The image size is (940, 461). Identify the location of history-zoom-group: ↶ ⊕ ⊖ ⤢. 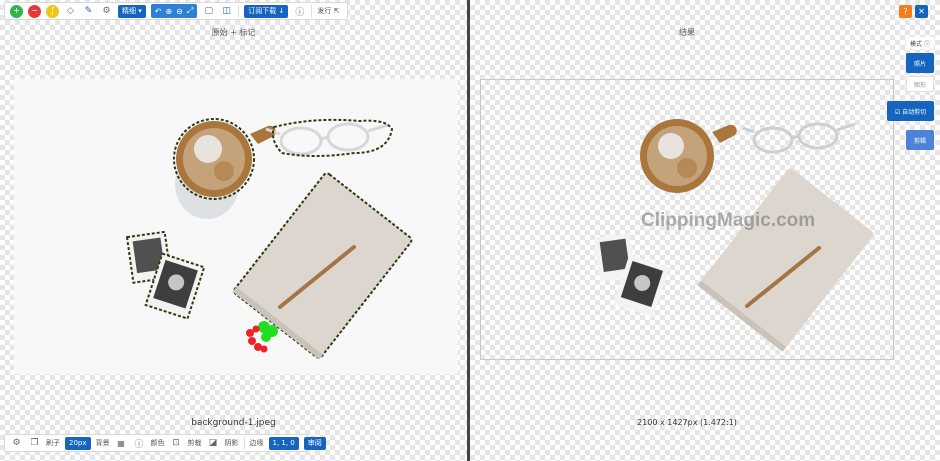
(174, 11).